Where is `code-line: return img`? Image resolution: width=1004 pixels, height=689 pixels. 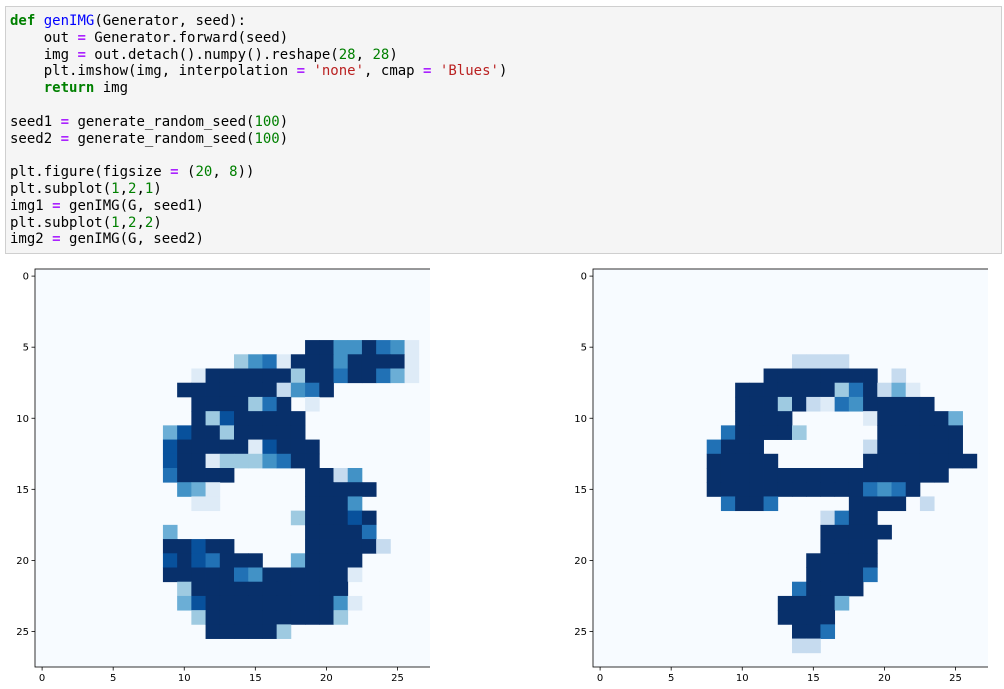 code-line: return img is located at coordinates (69, 88).